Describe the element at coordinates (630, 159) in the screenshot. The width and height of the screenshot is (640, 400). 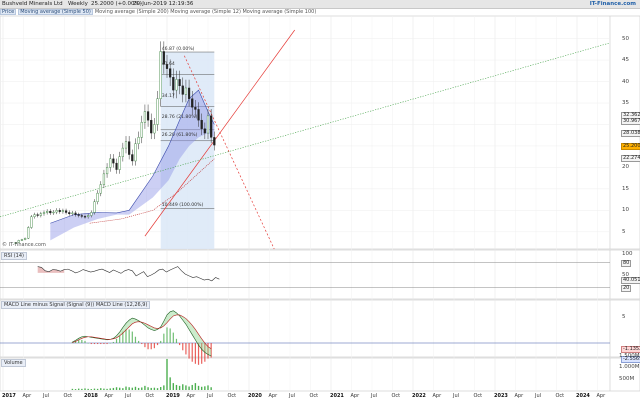
I see `price-tag: 22.2742` at that location.